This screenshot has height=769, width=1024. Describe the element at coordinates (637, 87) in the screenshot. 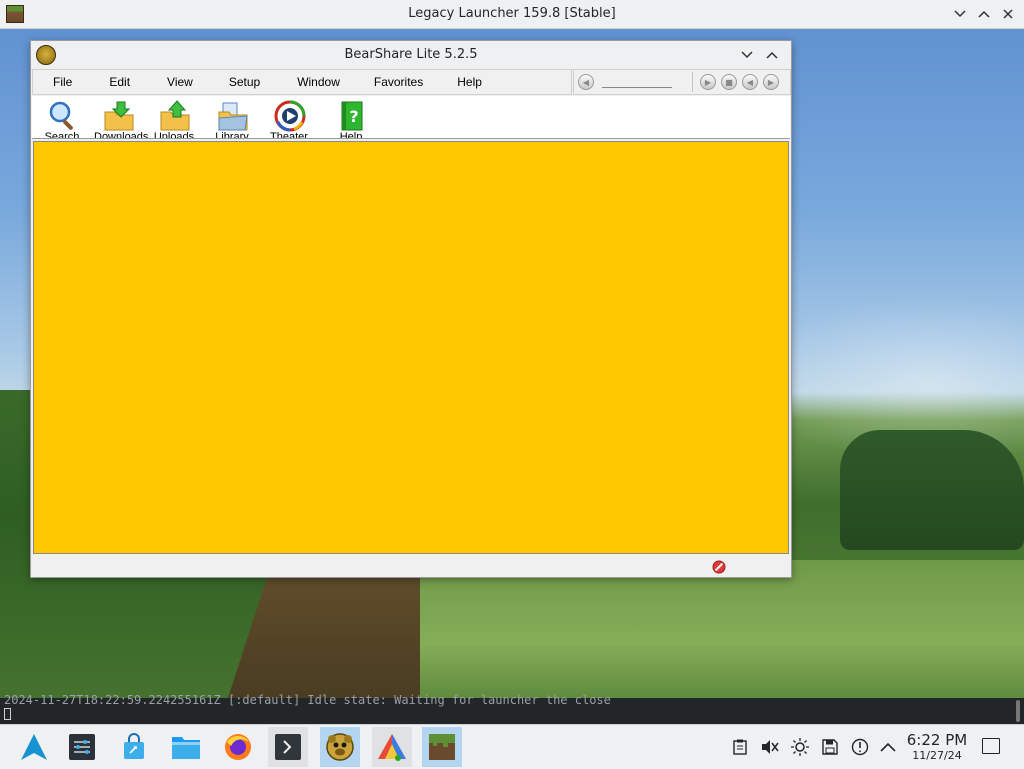

I see `volume-slider` at that location.